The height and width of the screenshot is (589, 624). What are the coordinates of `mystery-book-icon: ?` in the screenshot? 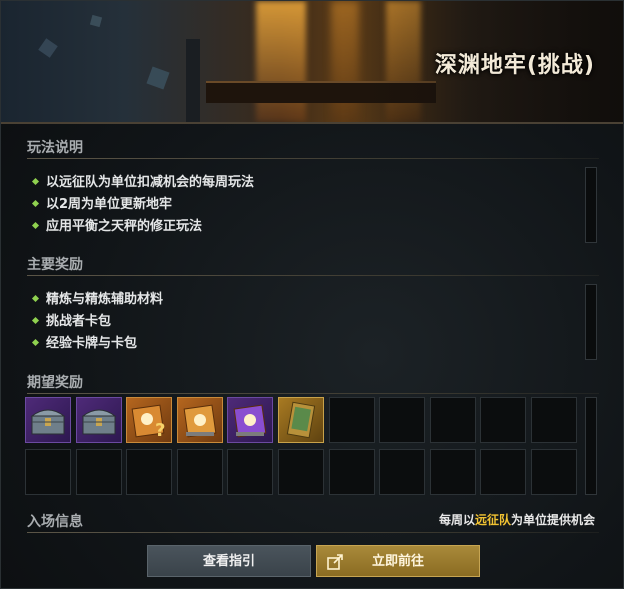 It's located at (148, 422).